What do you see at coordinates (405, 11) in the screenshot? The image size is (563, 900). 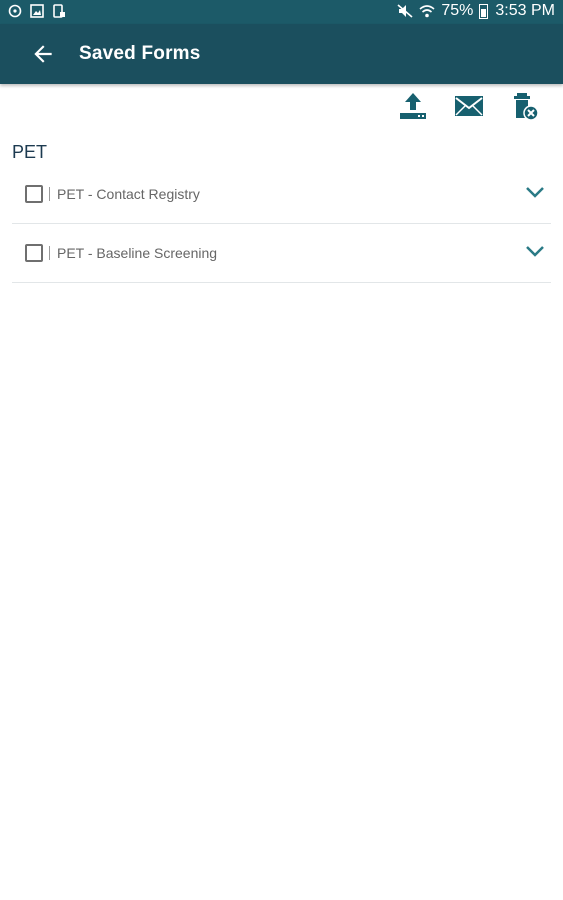 I see `mute-icon` at bounding box center [405, 11].